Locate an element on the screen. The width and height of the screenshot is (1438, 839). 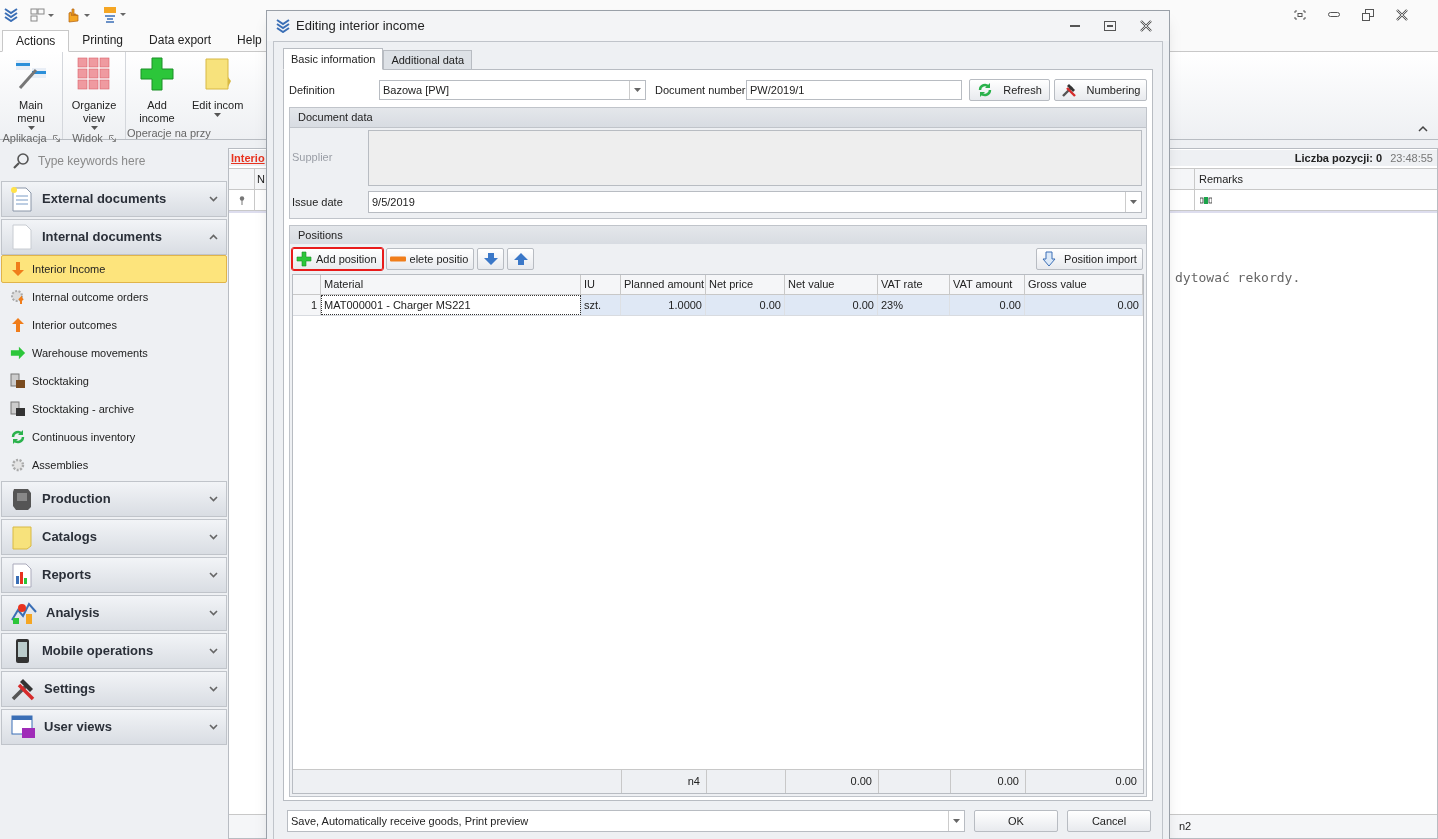
view-title-link: Interio is located at coordinates (248, 158).